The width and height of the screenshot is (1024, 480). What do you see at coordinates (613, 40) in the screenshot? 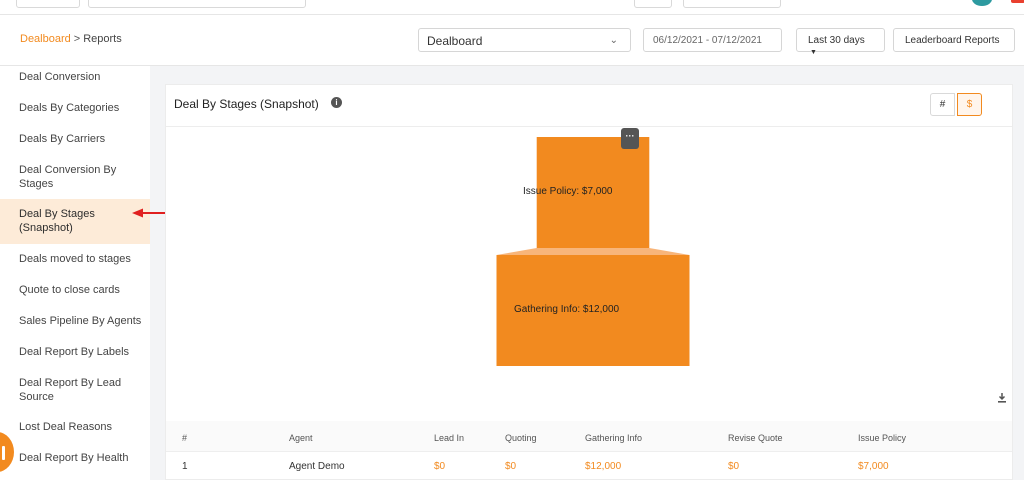
I see `chevron-down-icon: ⌄` at bounding box center [613, 40].